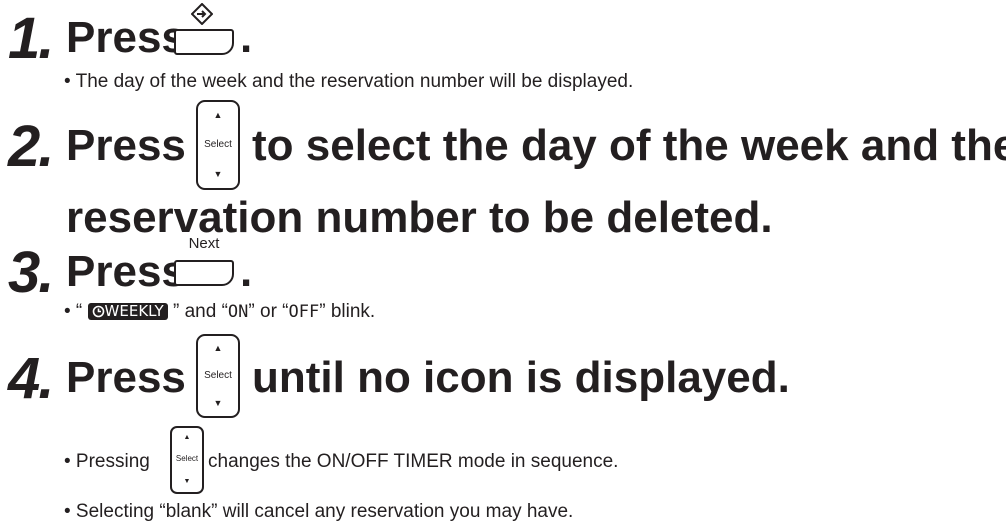 This screenshot has width=1006, height=526. I want to click on step-1-period: ., so click(246, 37).